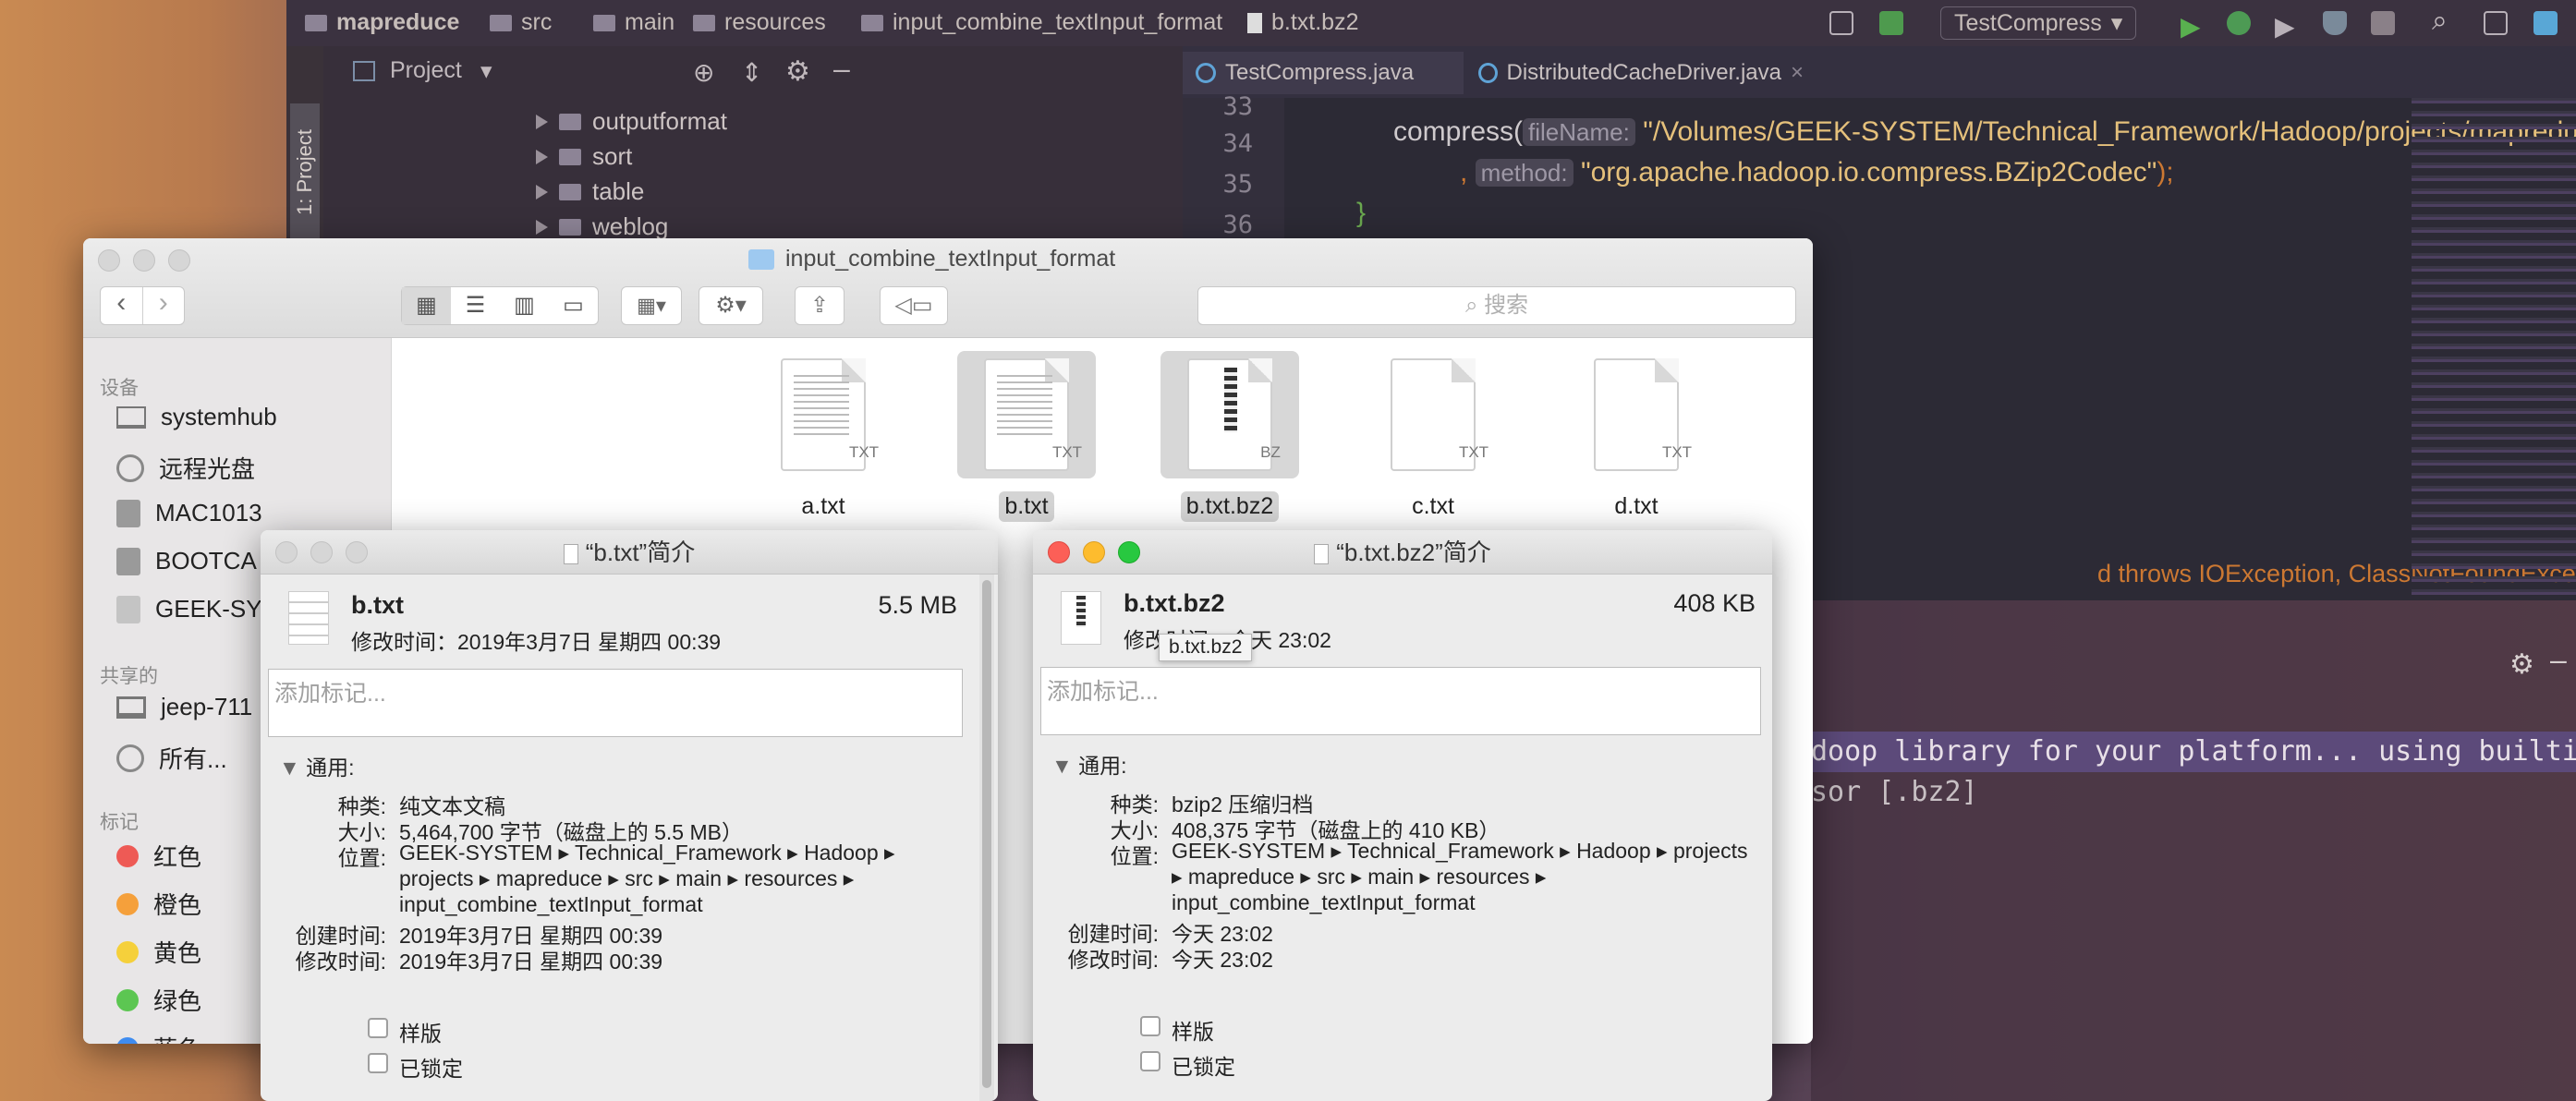 Image resolution: width=2576 pixels, height=1101 pixels. I want to click on stop-icon, so click(2383, 23).